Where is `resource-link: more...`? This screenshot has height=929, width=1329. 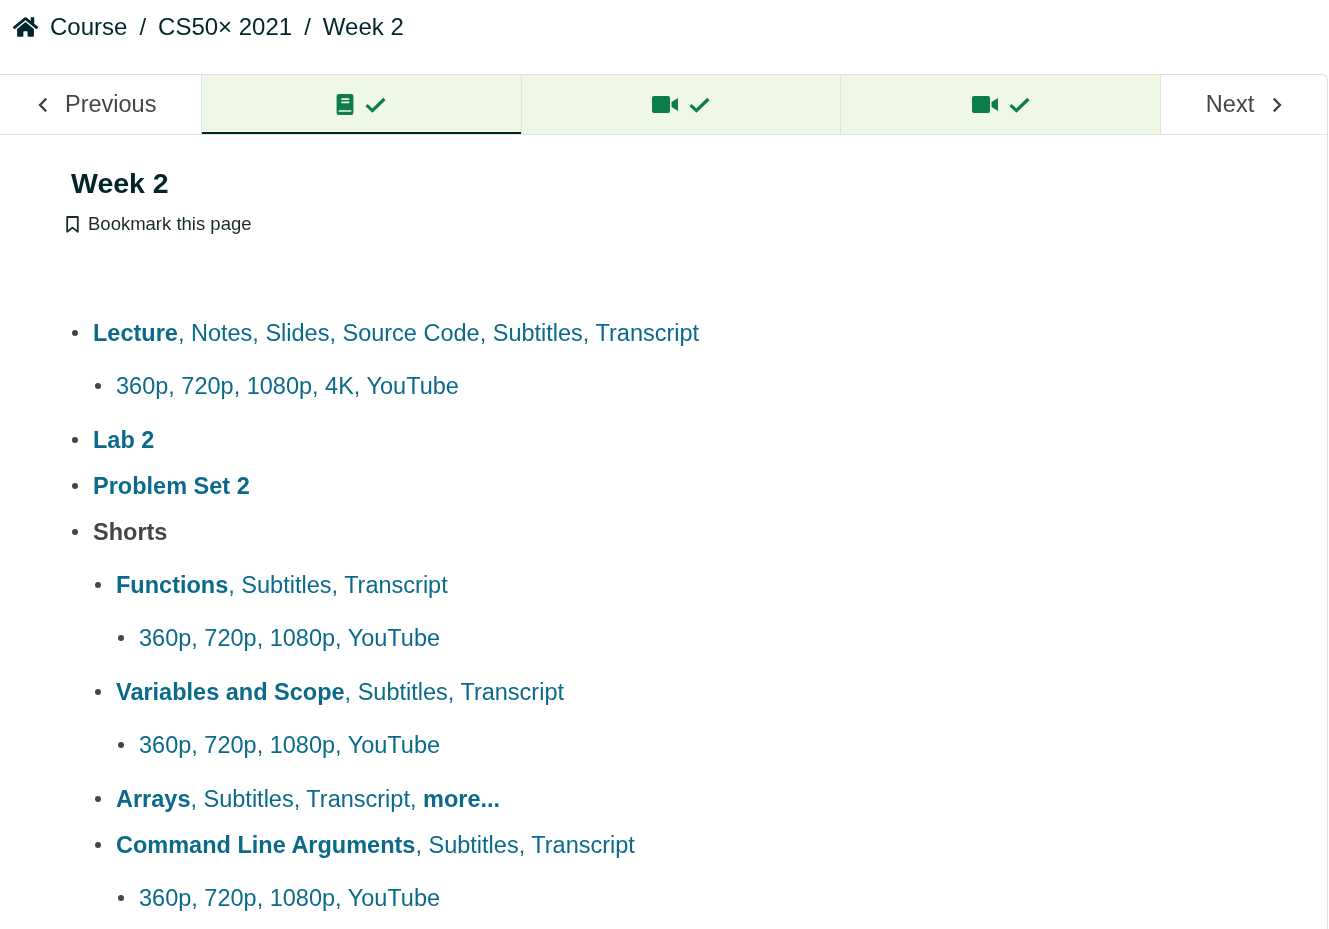 resource-link: more... is located at coordinates (462, 799).